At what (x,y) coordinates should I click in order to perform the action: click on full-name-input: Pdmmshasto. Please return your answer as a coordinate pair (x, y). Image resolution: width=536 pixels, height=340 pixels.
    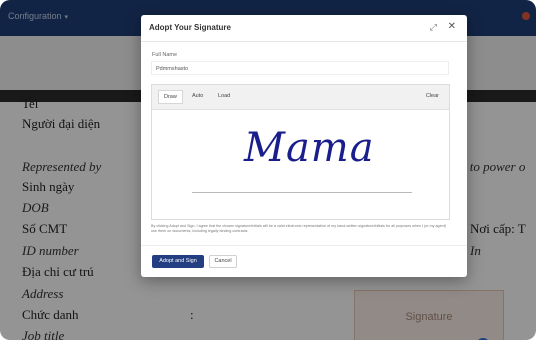
    Looking at the image, I should click on (300, 68).